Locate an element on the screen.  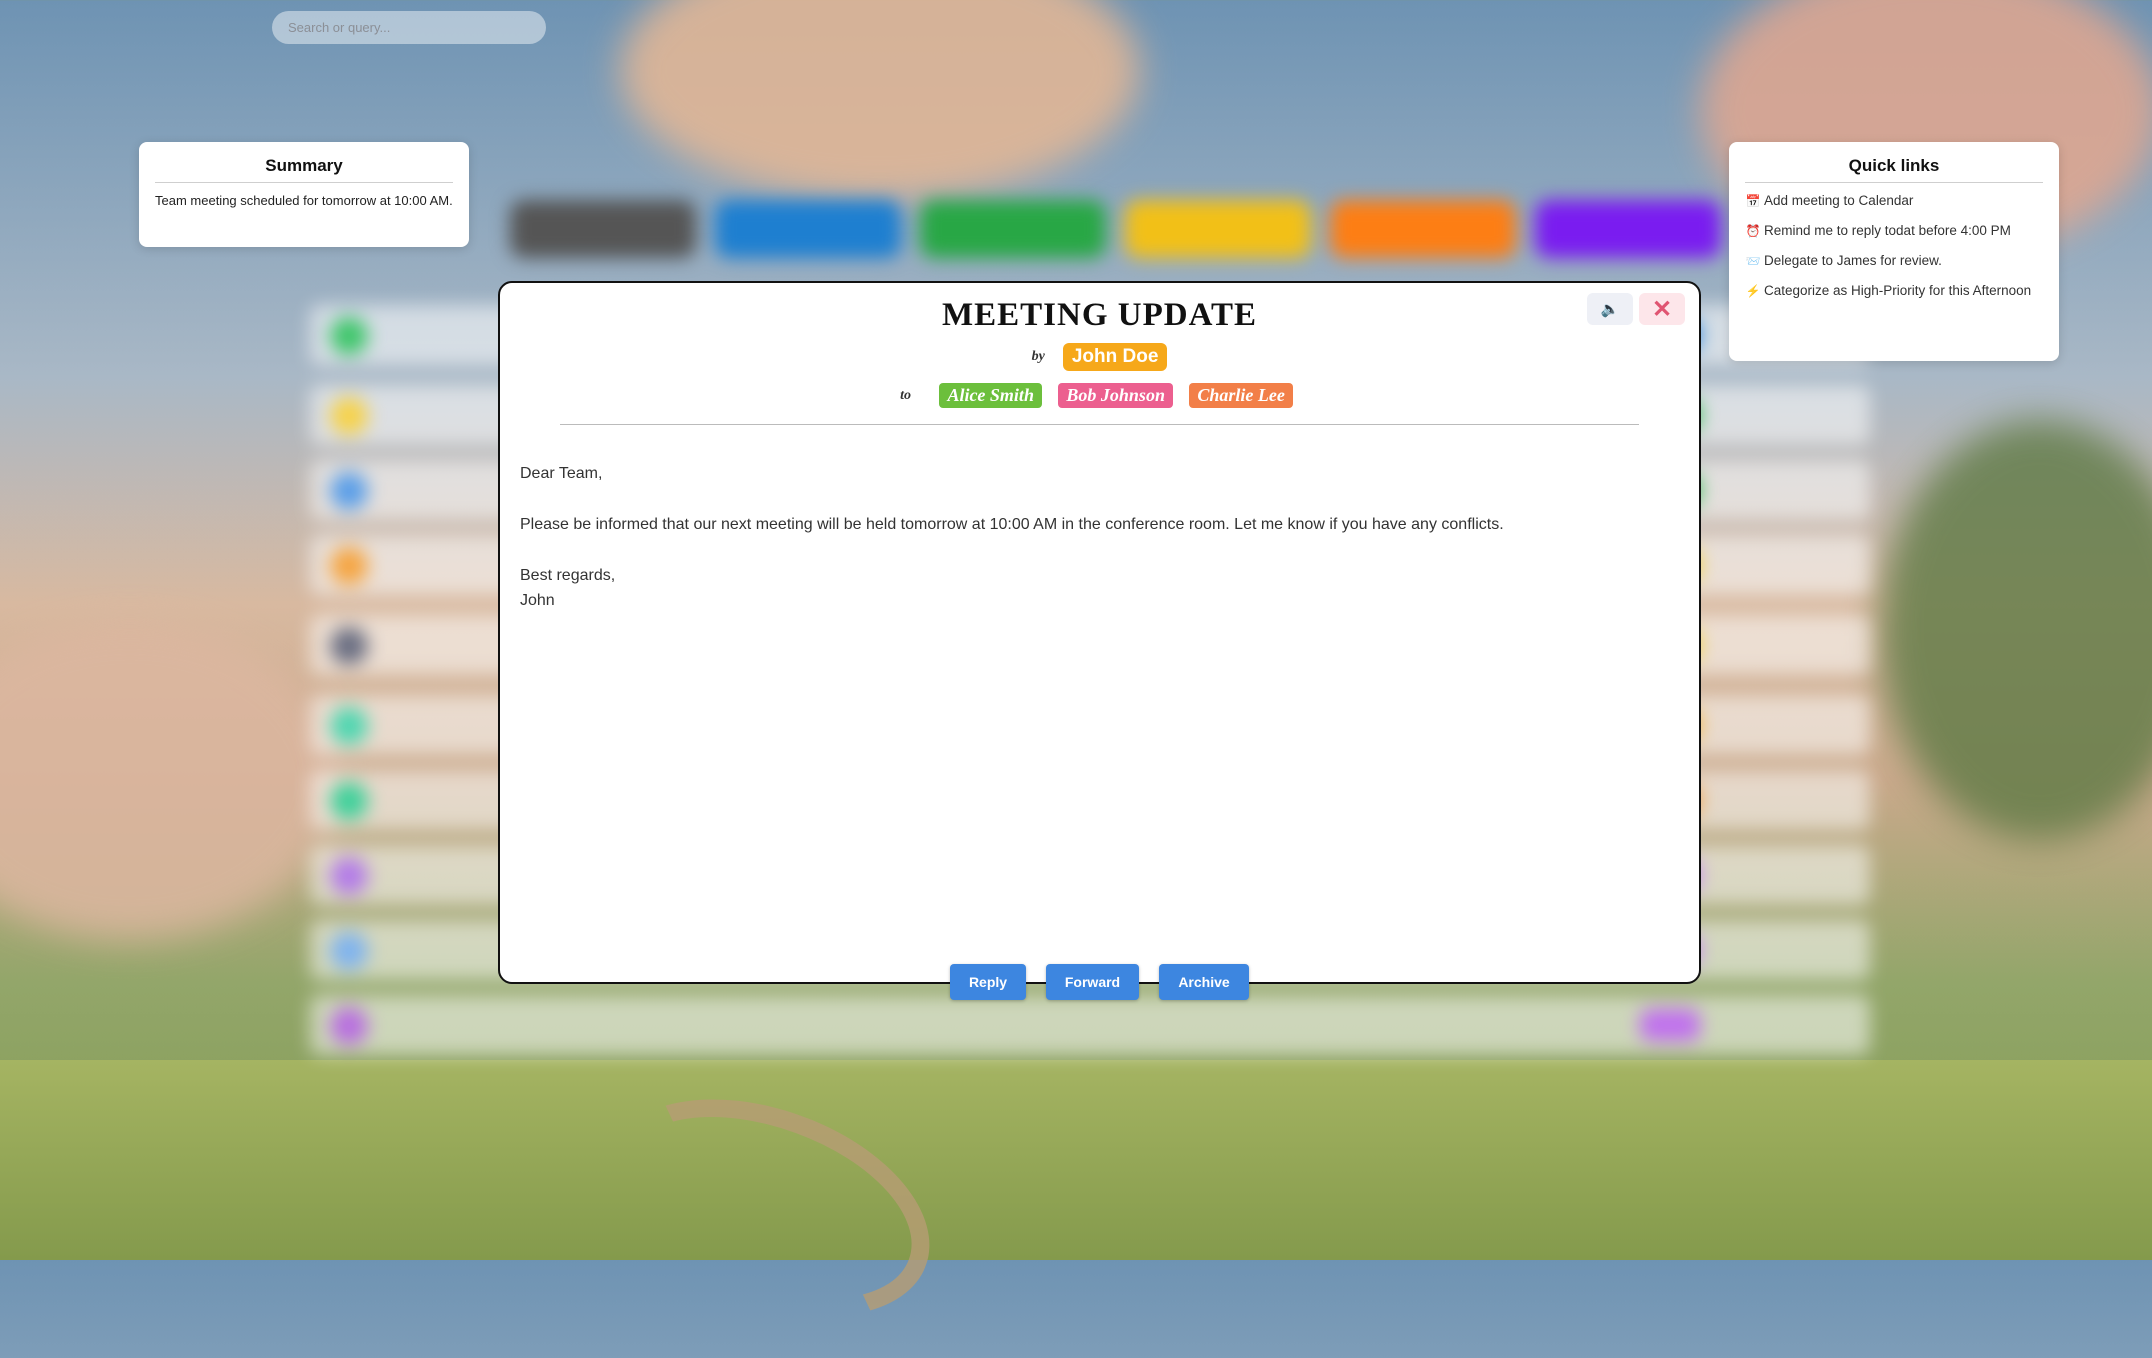
email-recipients: to Alice Smith Bob Johnson Charlie Lee is located at coordinates (1099, 395).